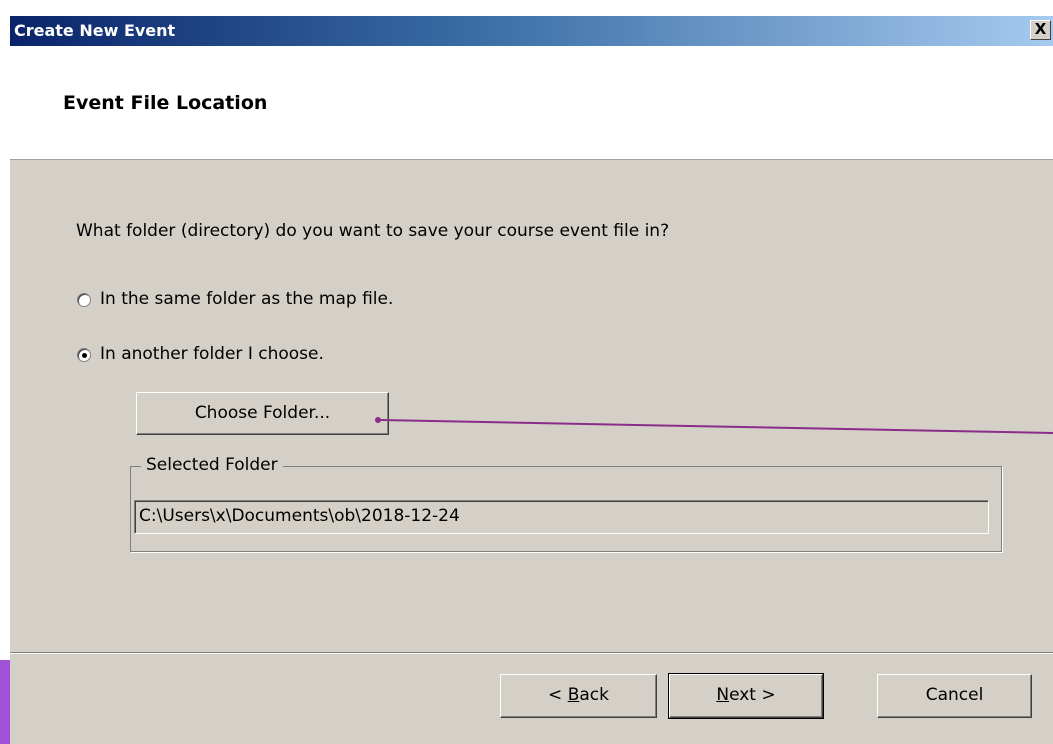 This screenshot has height=744, width=1053. What do you see at coordinates (95, 30) in the screenshot?
I see `window-title: Create New Event` at bounding box center [95, 30].